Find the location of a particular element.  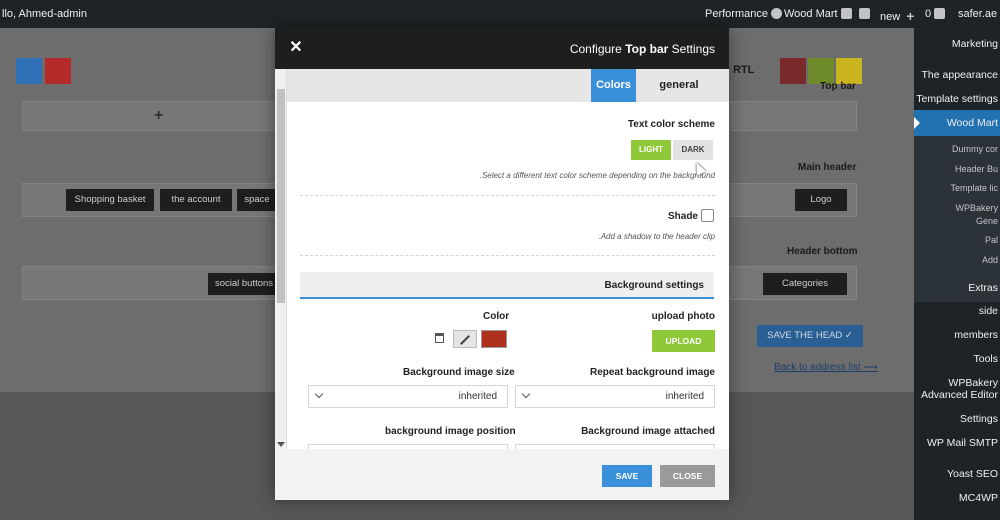

upload-photo-label: upload photo is located at coordinates (683, 316).